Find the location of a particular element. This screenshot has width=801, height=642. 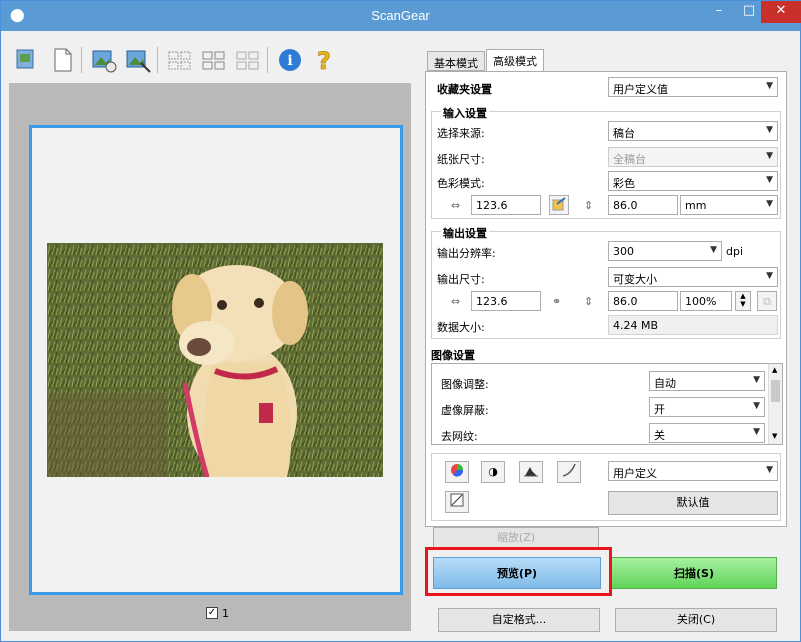

histogram-icon is located at coordinates (531, 472).